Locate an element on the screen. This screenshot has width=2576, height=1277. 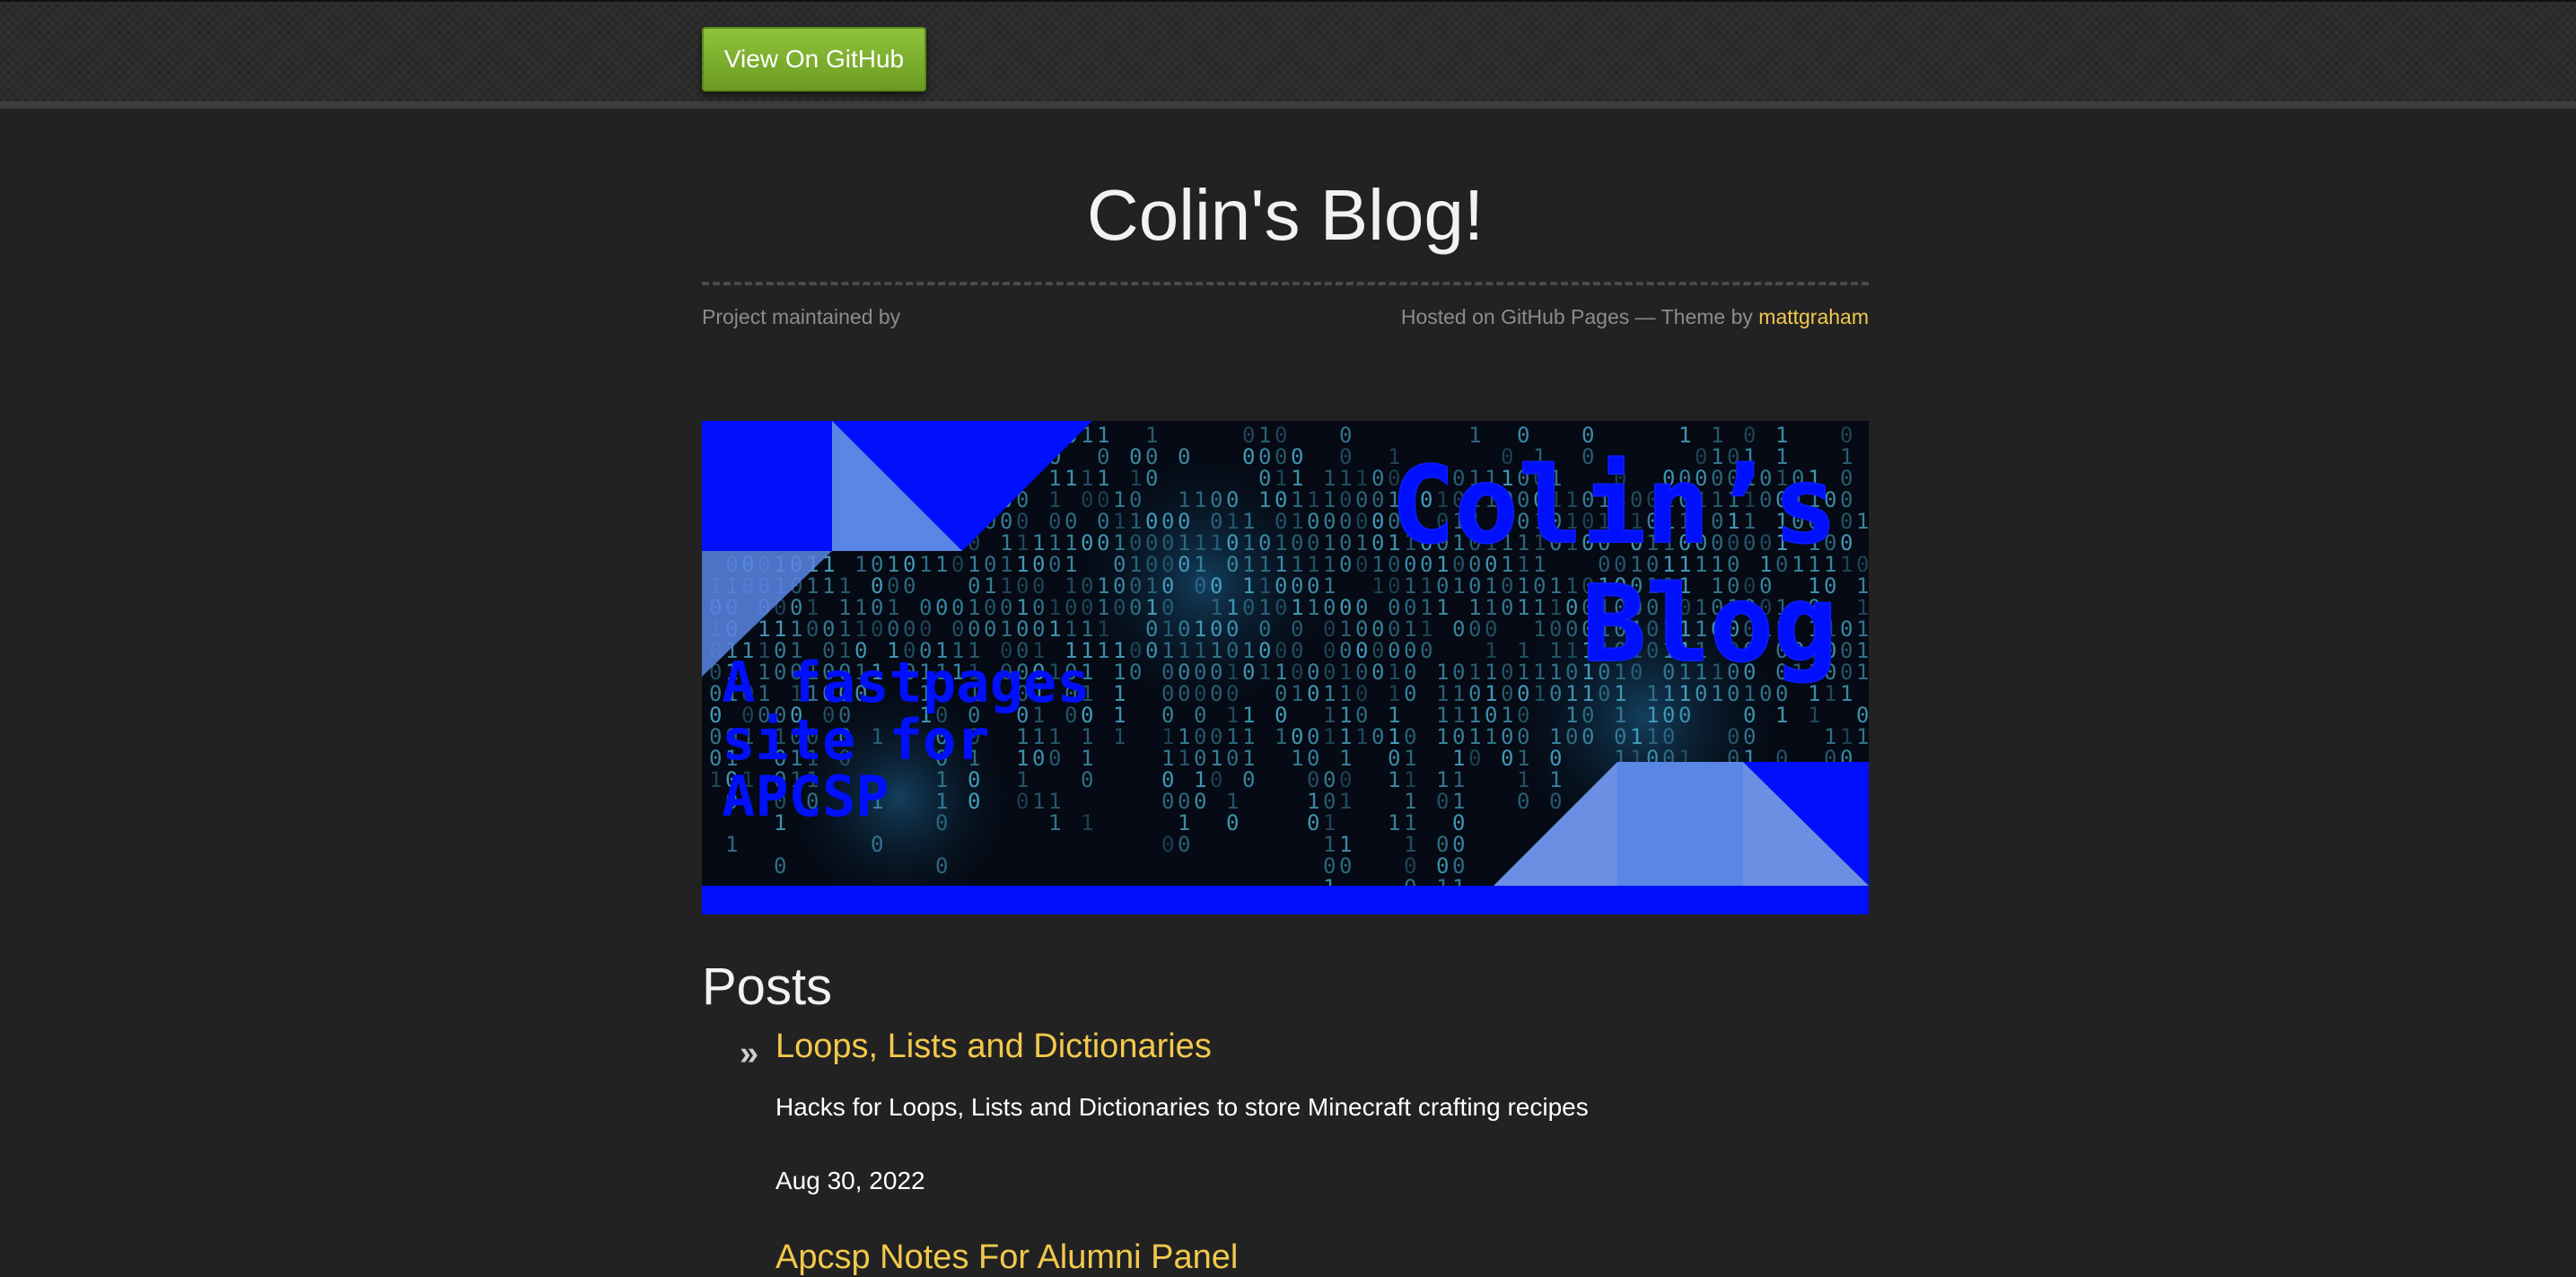
banner-subtitle-line1: A fastpages is located at coordinates (906, 682).